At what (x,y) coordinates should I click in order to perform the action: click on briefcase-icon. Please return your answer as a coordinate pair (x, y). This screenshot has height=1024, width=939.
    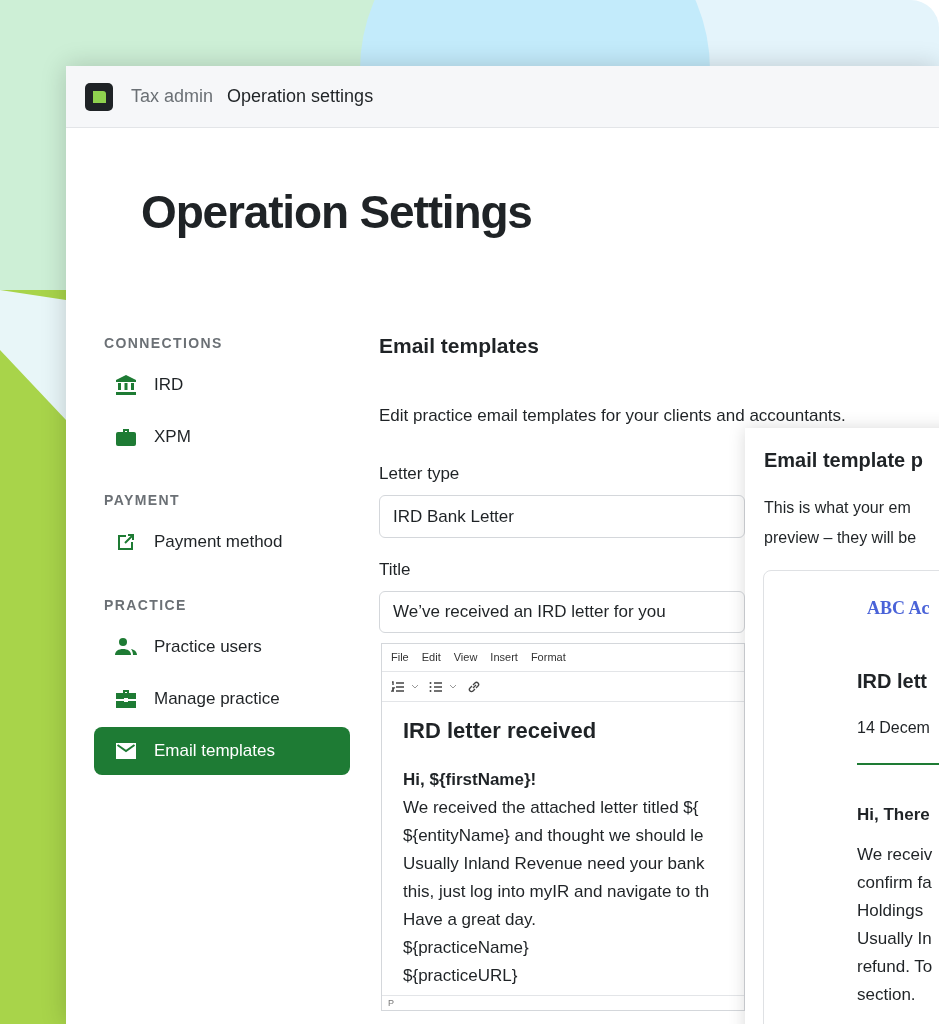
    Looking at the image, I should click on (126, 437).